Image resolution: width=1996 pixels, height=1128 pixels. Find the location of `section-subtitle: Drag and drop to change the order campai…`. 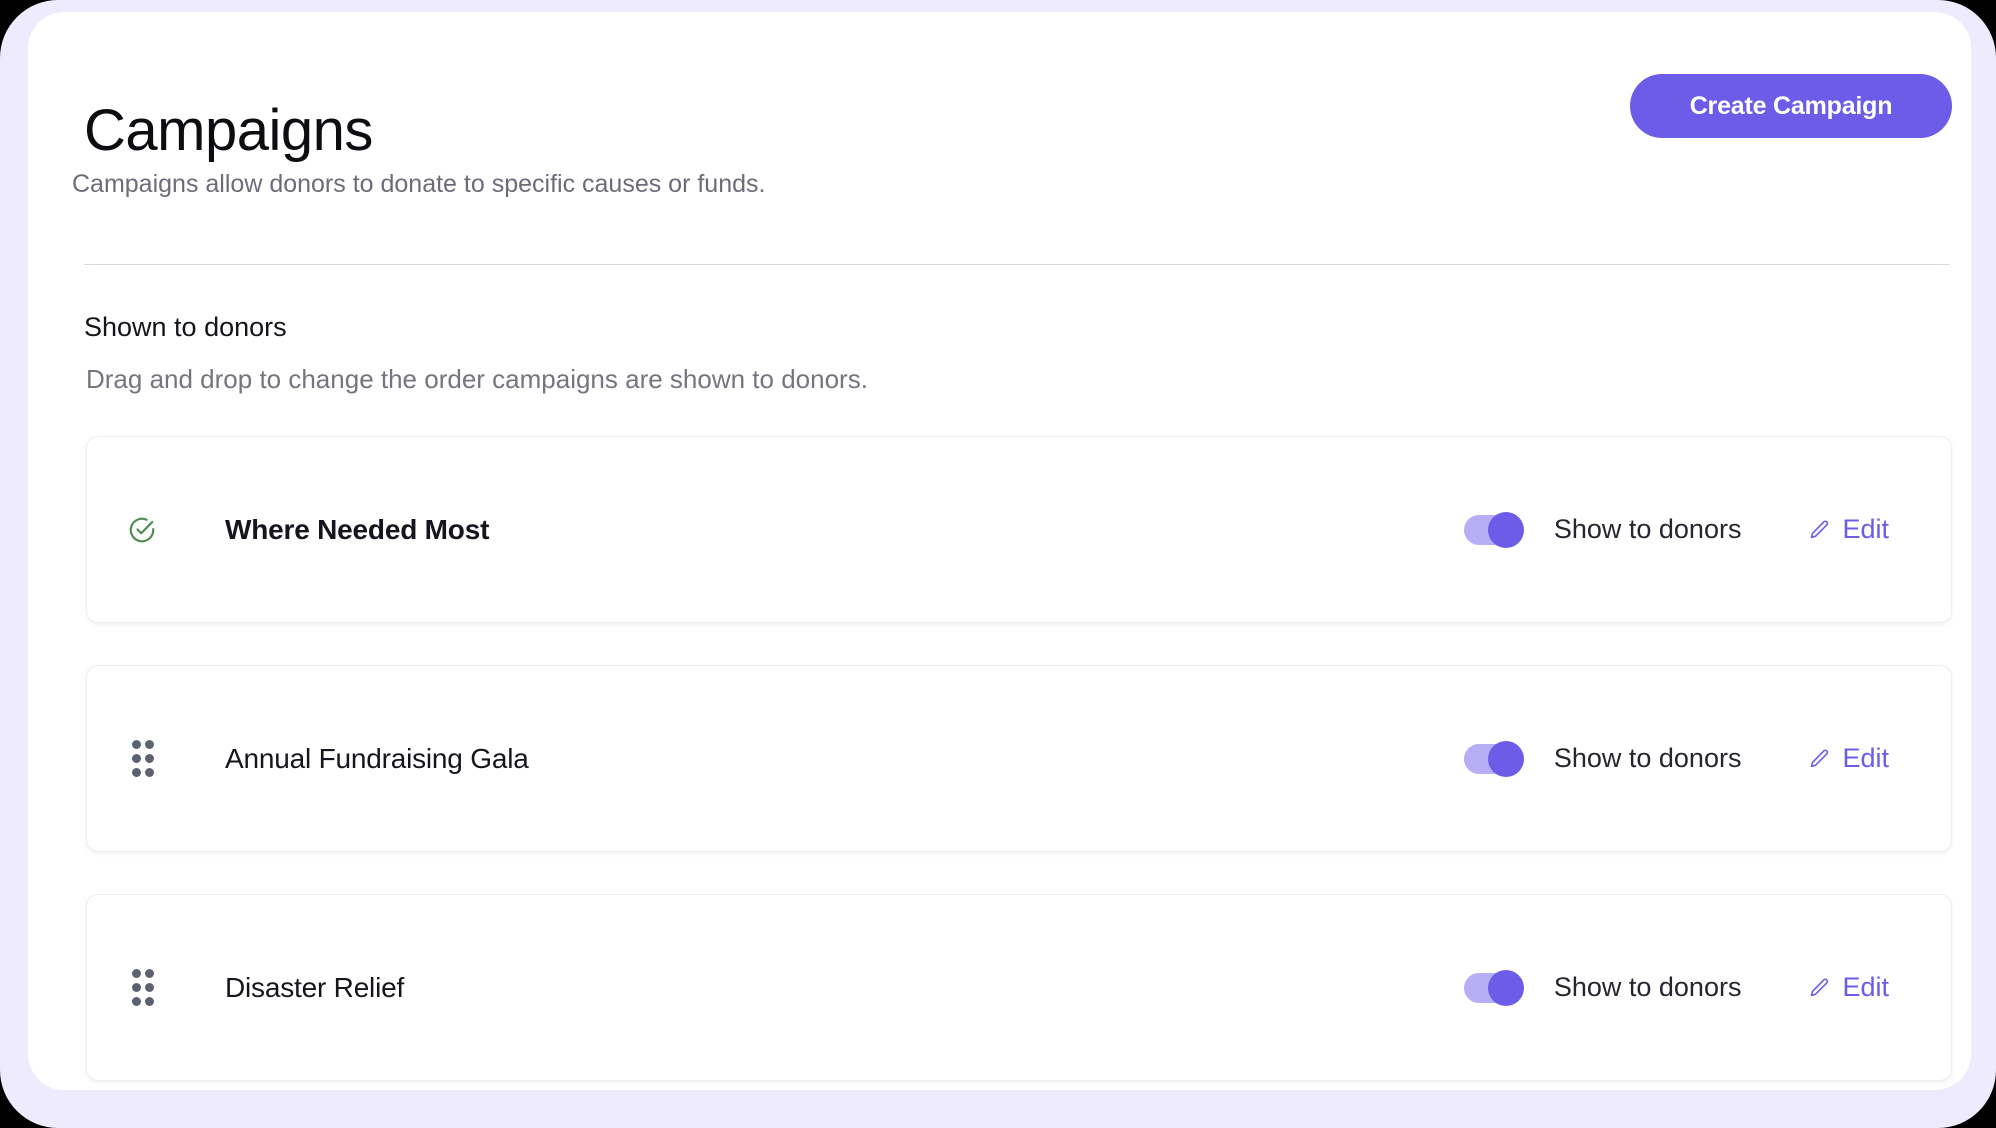

section-subtitle: Drag and drop to change the order campai… is located at coordinates (477, 379).